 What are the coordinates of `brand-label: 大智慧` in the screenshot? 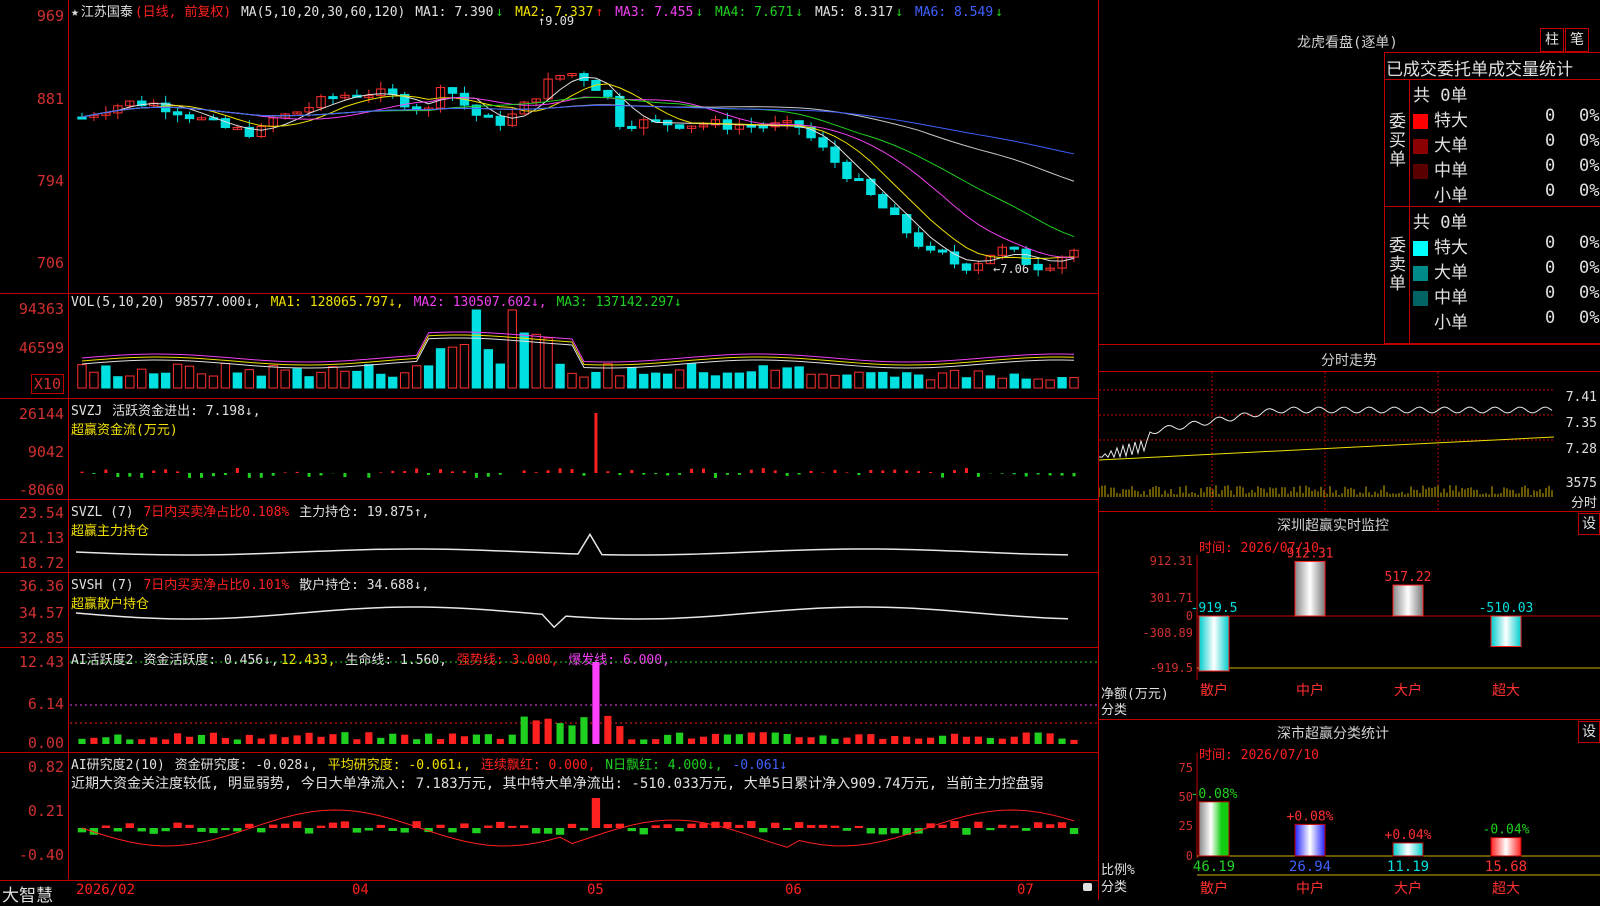 It's located at (27, 893).